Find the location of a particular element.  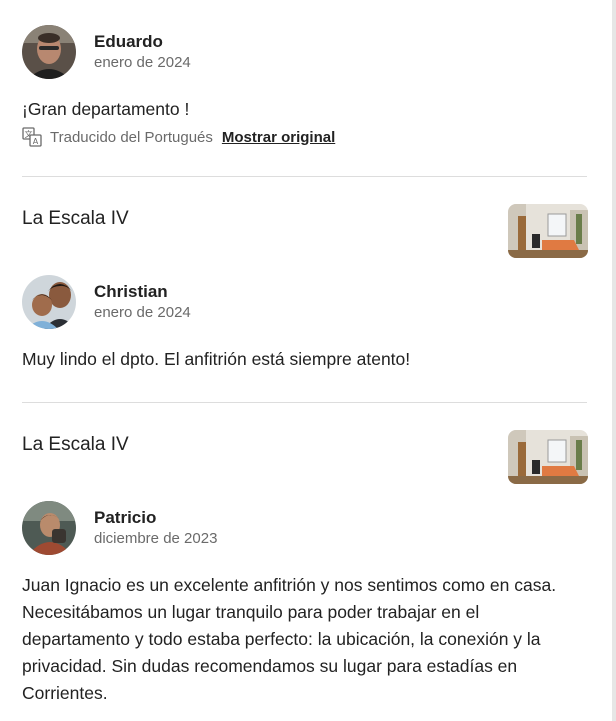

reviewer-name: Christian is located at coordinates (131, 291).